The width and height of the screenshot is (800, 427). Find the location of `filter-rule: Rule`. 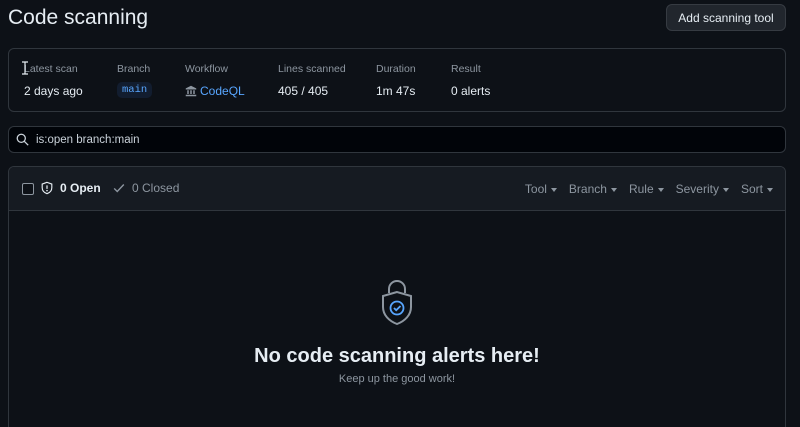

filter-rule: Rule is located at coordinates (646, 189).